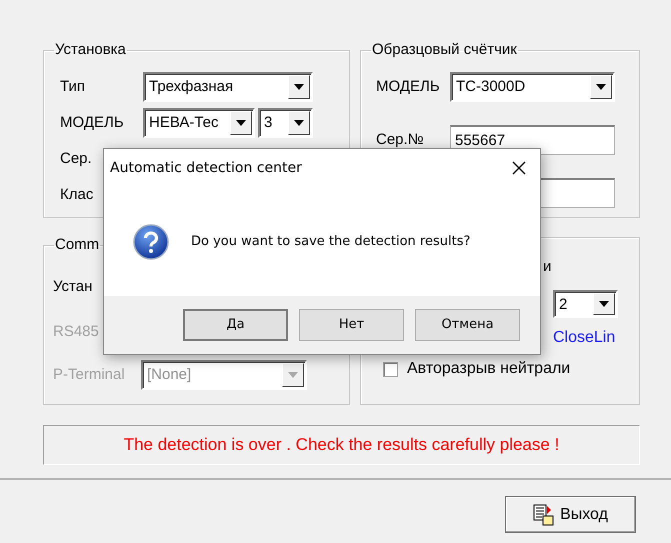 The width and height of the screenshot is (671, 543). I want to click on exit-button: Выход, so click(570, 514).